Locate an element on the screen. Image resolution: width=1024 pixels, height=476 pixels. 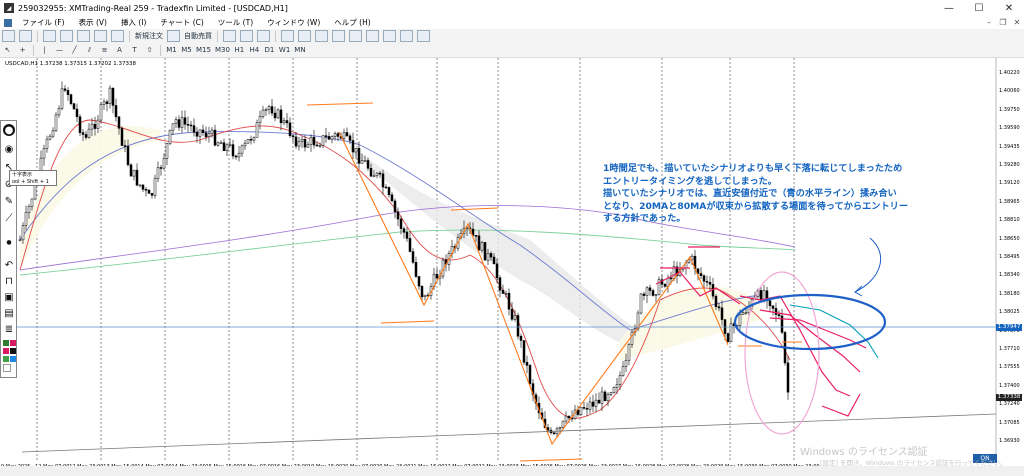
data-window-icon is located at coordinates (66, 36).